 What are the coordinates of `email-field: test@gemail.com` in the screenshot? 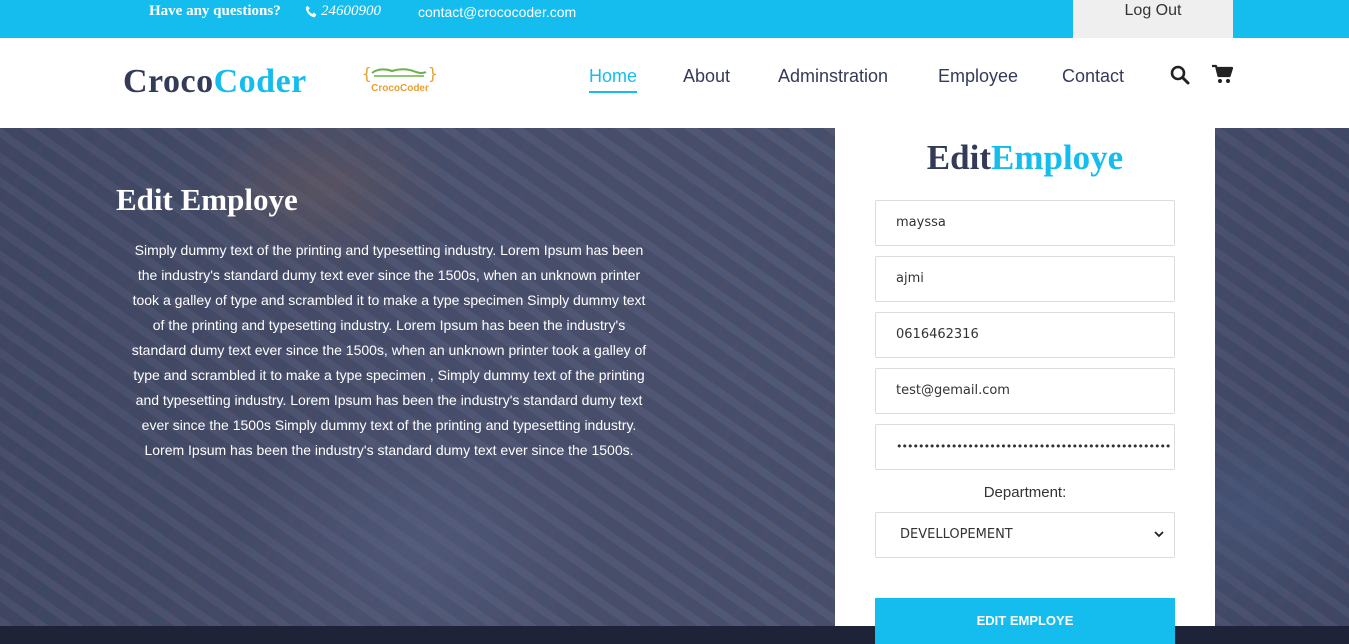 It's located at (1025, 391).